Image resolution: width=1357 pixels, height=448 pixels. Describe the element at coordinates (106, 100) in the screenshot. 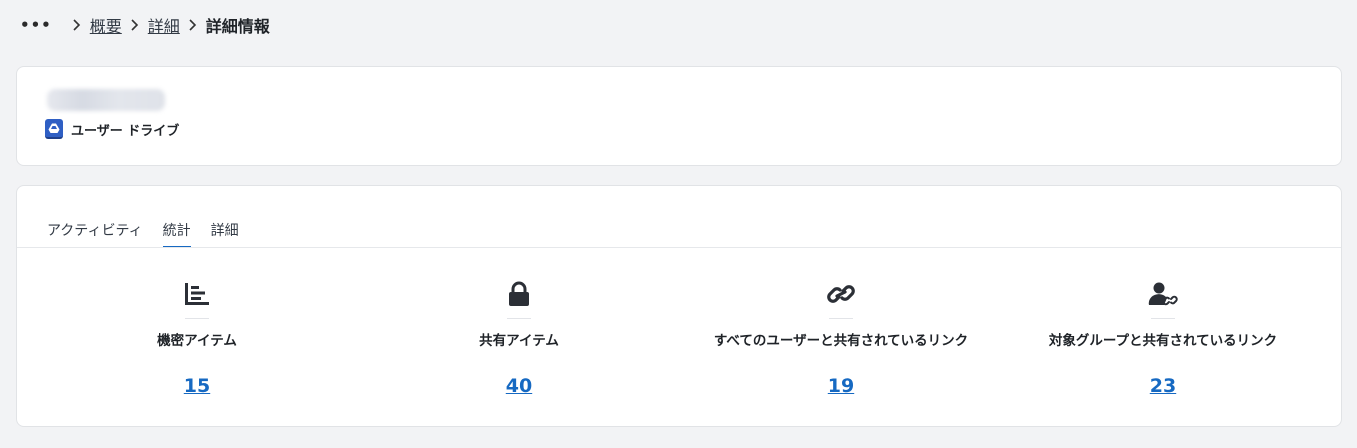

I see `redacted-user-name` at that location.